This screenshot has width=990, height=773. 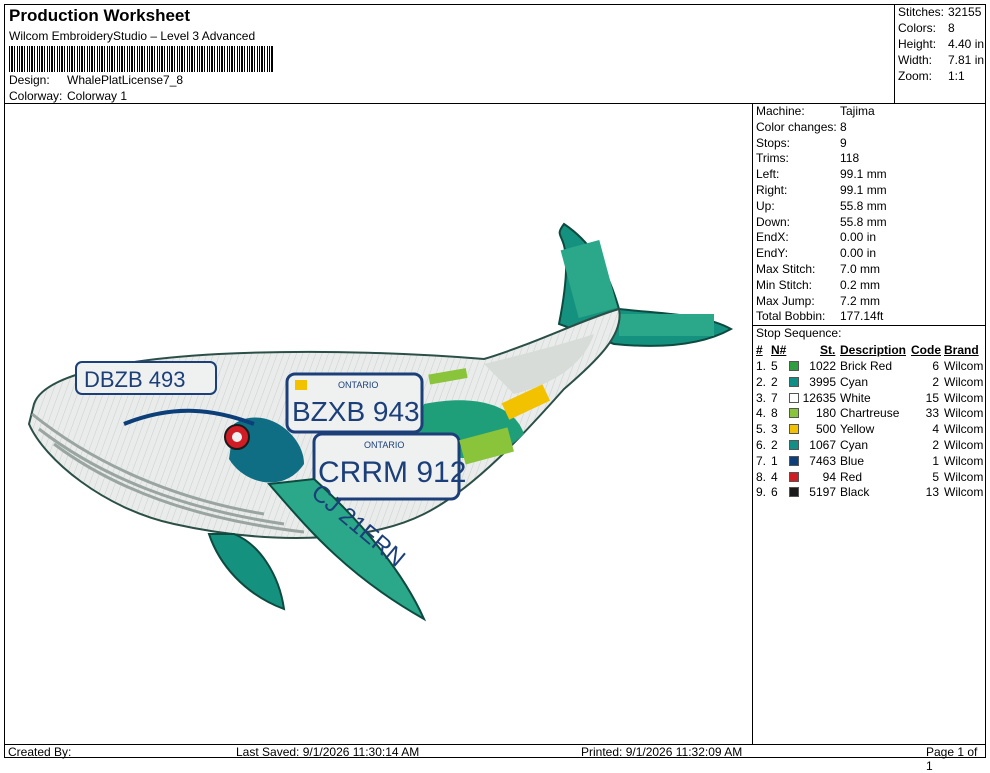 I want to click on row-needle: 6, so click(x=774, y=492).